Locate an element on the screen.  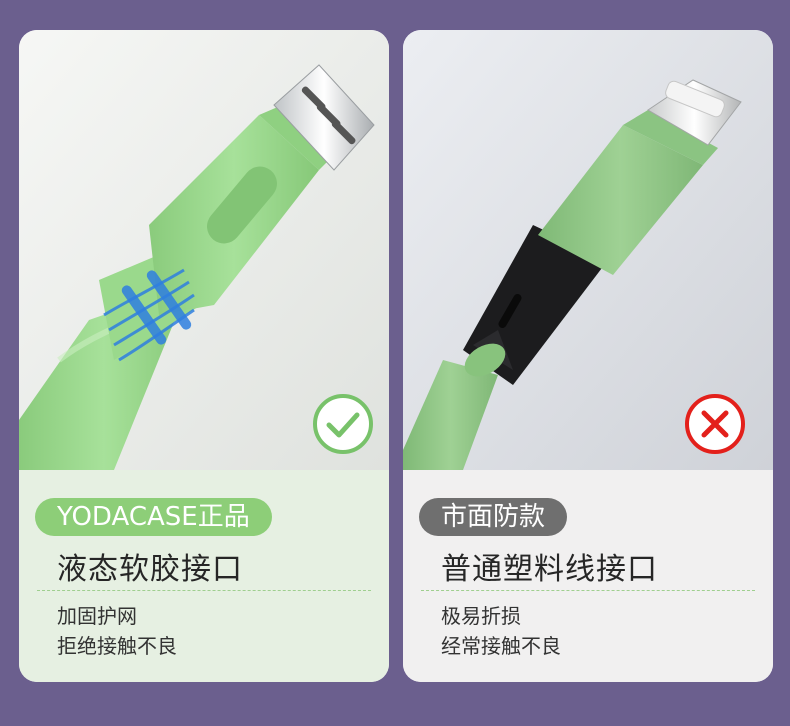
feature-item: 极易折损 is located at coordinates (481, 616).